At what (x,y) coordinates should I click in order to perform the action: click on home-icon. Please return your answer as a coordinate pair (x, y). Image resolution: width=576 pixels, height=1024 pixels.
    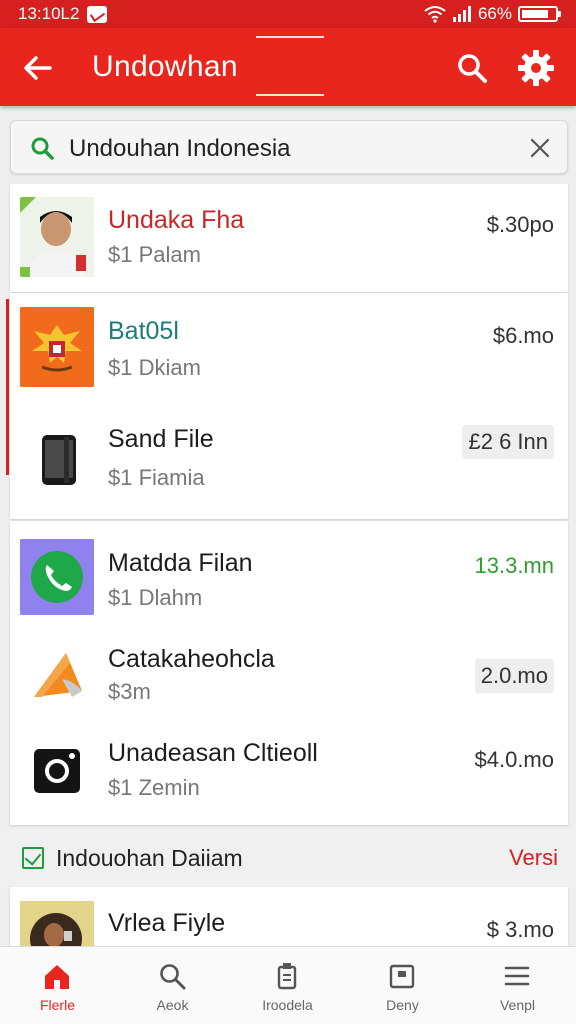
    Looking at the image, I should click on (57, 977).